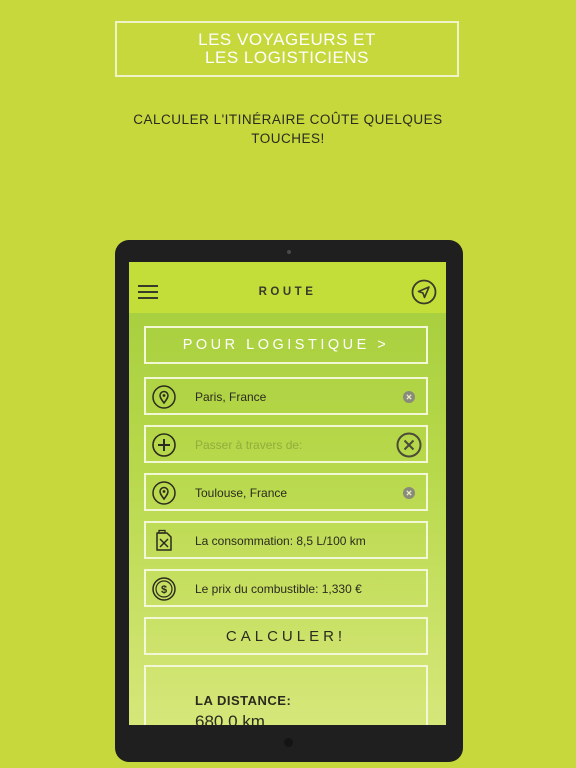 The image size is (576, 768). I want to click on app-title: ROUTE, so click(287, 292).